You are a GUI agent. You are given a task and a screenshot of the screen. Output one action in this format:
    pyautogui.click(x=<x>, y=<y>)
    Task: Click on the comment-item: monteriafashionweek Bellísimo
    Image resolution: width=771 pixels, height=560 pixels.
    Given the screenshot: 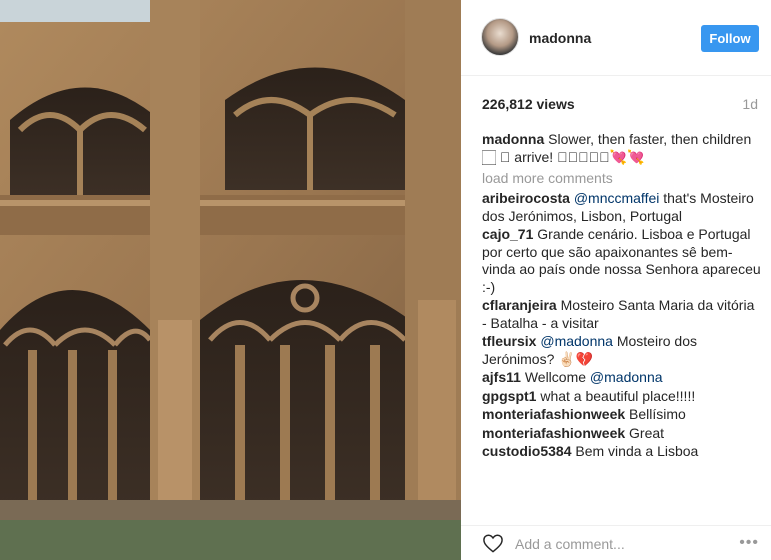 What is the action you would take?
    pyautogui.click(x=622, y=415)
    